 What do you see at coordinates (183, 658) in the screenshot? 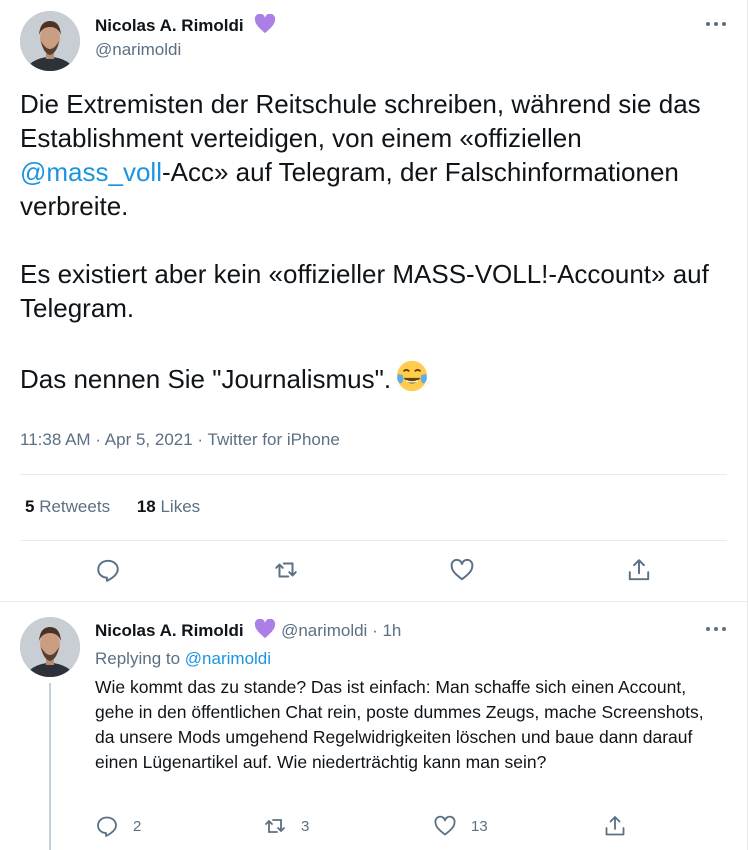
I see `replying-to: Replying to @narimoldi` at bounding box center [183, 658].